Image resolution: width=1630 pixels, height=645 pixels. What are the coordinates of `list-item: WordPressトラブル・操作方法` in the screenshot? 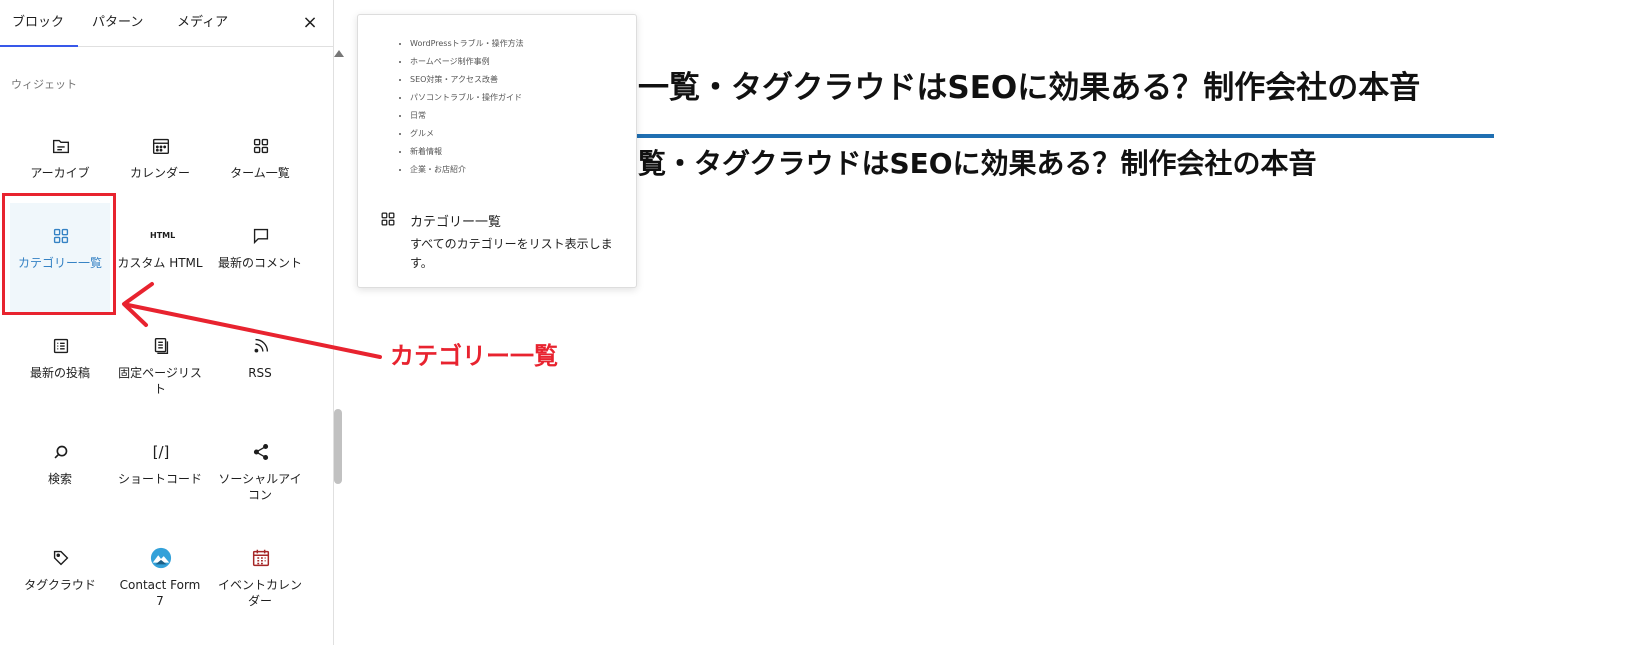 It's located at (467, 44).